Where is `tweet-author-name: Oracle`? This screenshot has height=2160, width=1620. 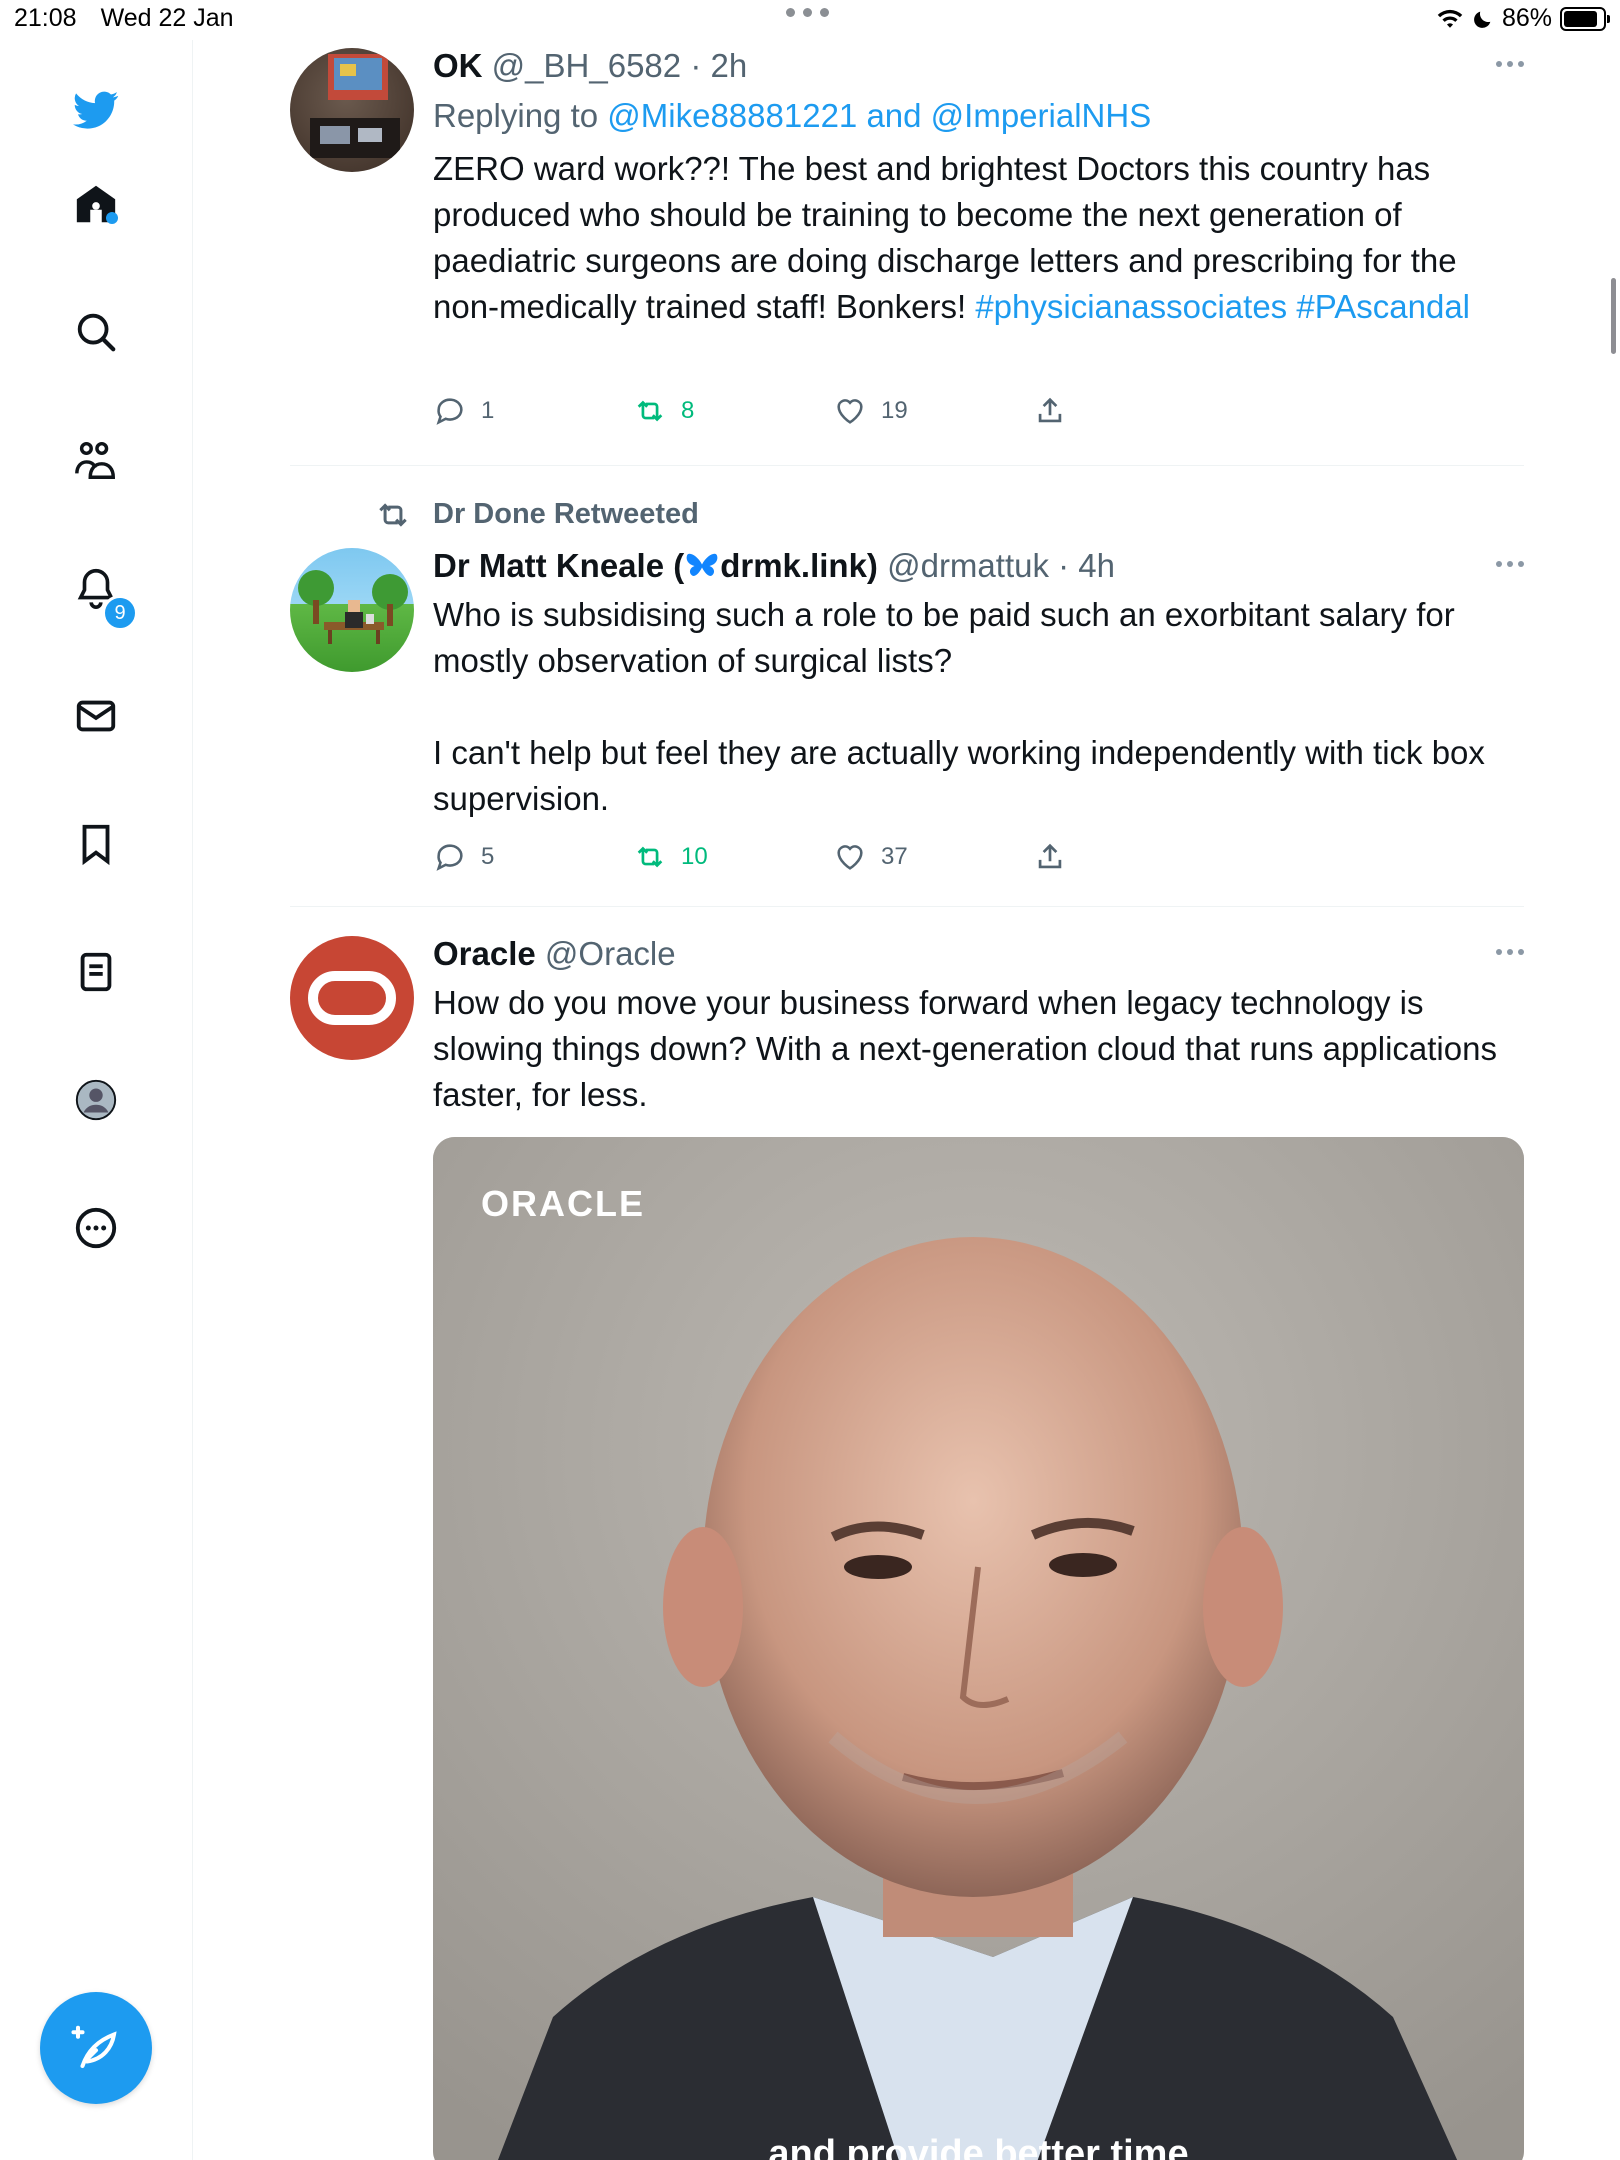
tweet-author-name: Oracle is located at coordinates (484, 953).